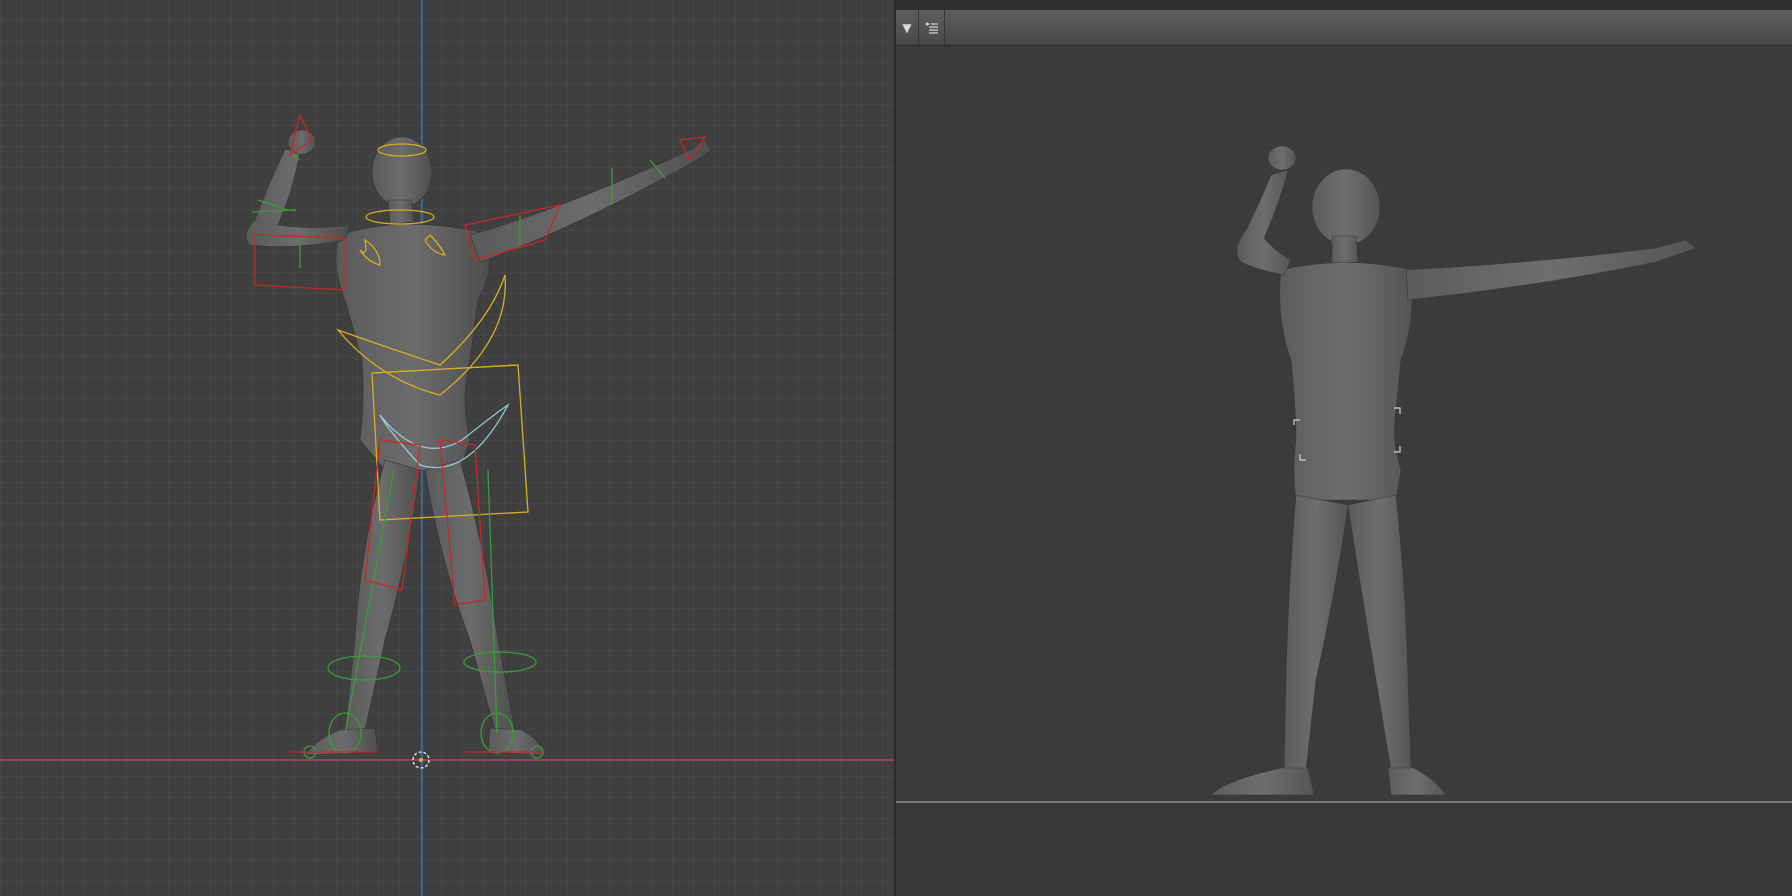 This screenshot has width=1792, height=896. I want to click on ground-plane, so click(1344, 849).